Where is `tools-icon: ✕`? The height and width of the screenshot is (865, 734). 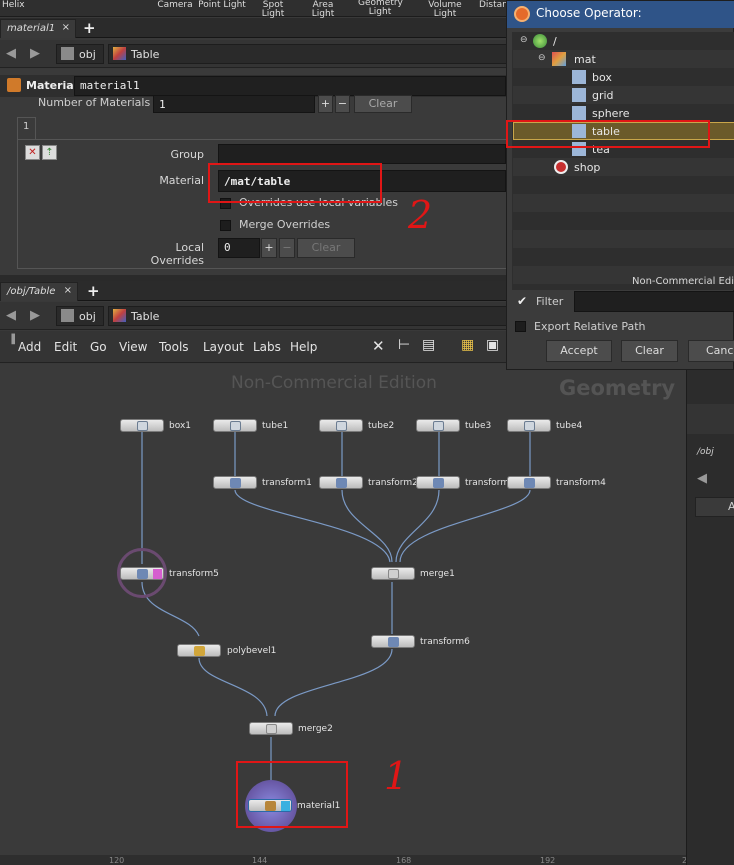
tools-icon: ✕ is located at coordinates (378, 346).